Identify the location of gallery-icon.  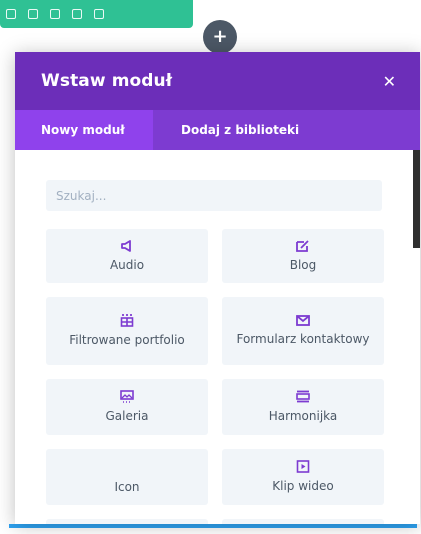
(127, 396).